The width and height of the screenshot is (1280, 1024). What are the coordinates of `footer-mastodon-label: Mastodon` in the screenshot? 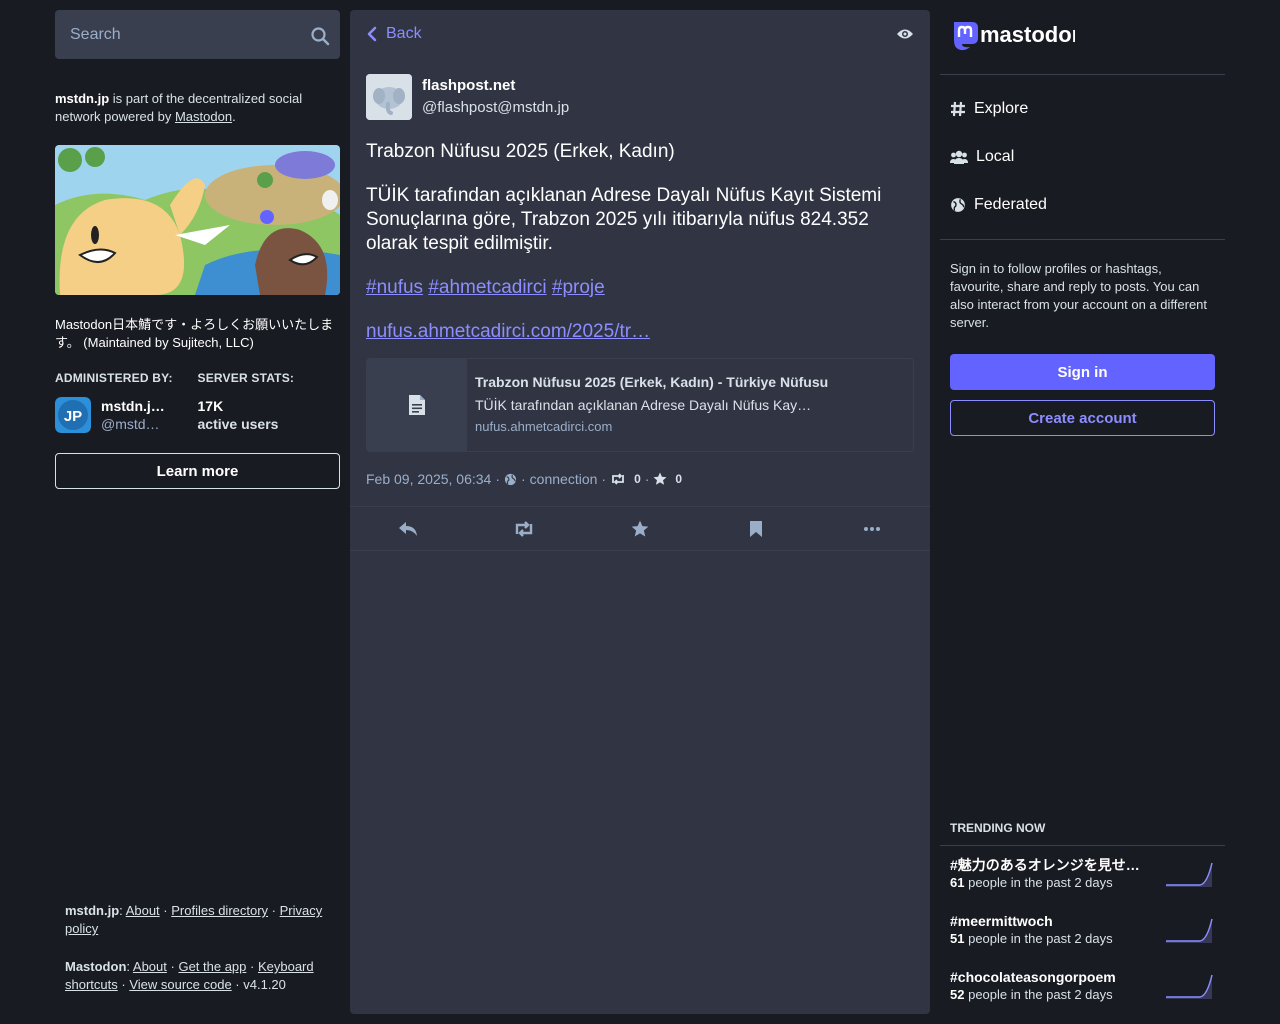 It's located at (96, 966).